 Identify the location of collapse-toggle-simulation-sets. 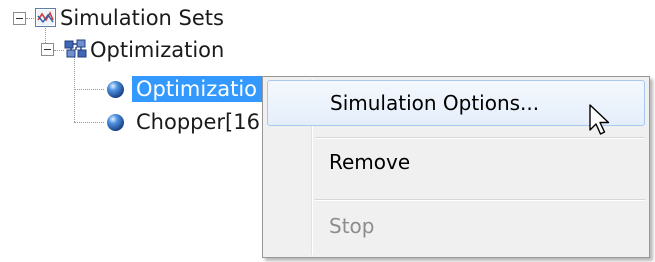
(19, 18).